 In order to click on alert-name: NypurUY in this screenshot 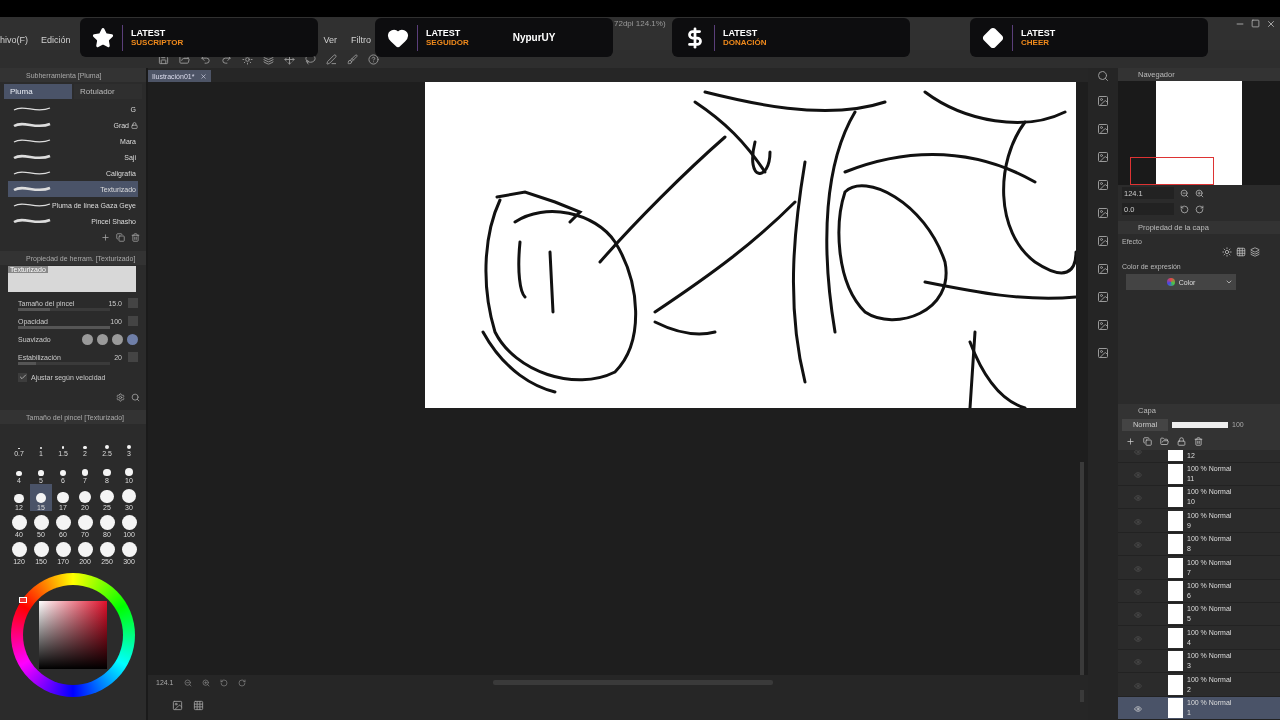, I will do `click(534, 37)`.